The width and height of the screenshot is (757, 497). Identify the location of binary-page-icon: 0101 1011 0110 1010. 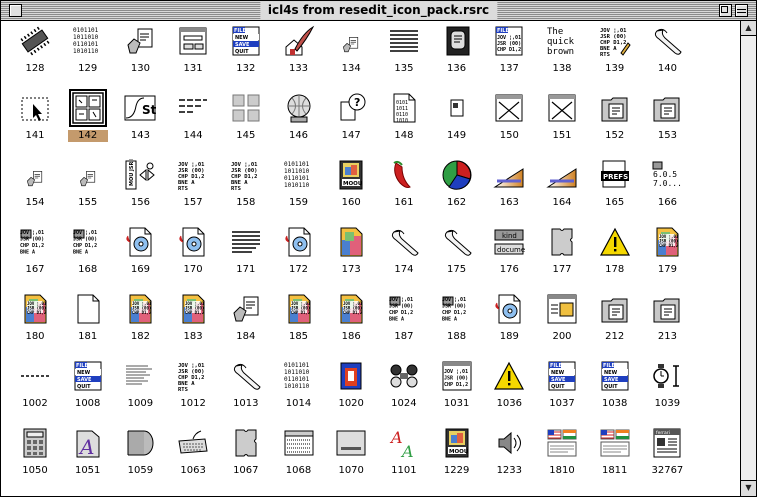
(404, 108).